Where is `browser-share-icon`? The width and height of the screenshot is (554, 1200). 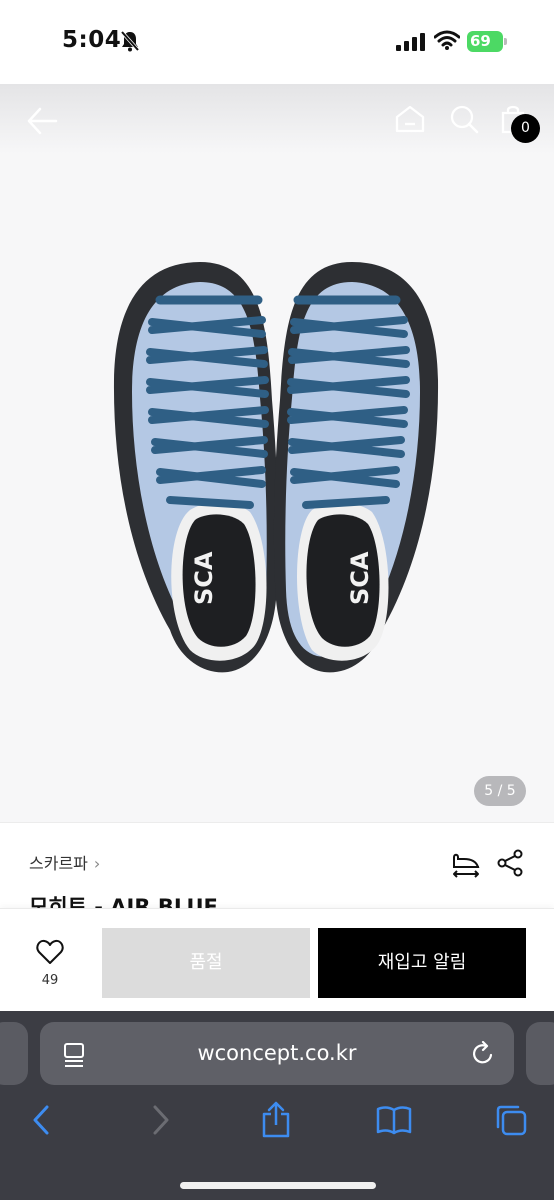 browser-share-icon is located at coordinates (276, 1122).